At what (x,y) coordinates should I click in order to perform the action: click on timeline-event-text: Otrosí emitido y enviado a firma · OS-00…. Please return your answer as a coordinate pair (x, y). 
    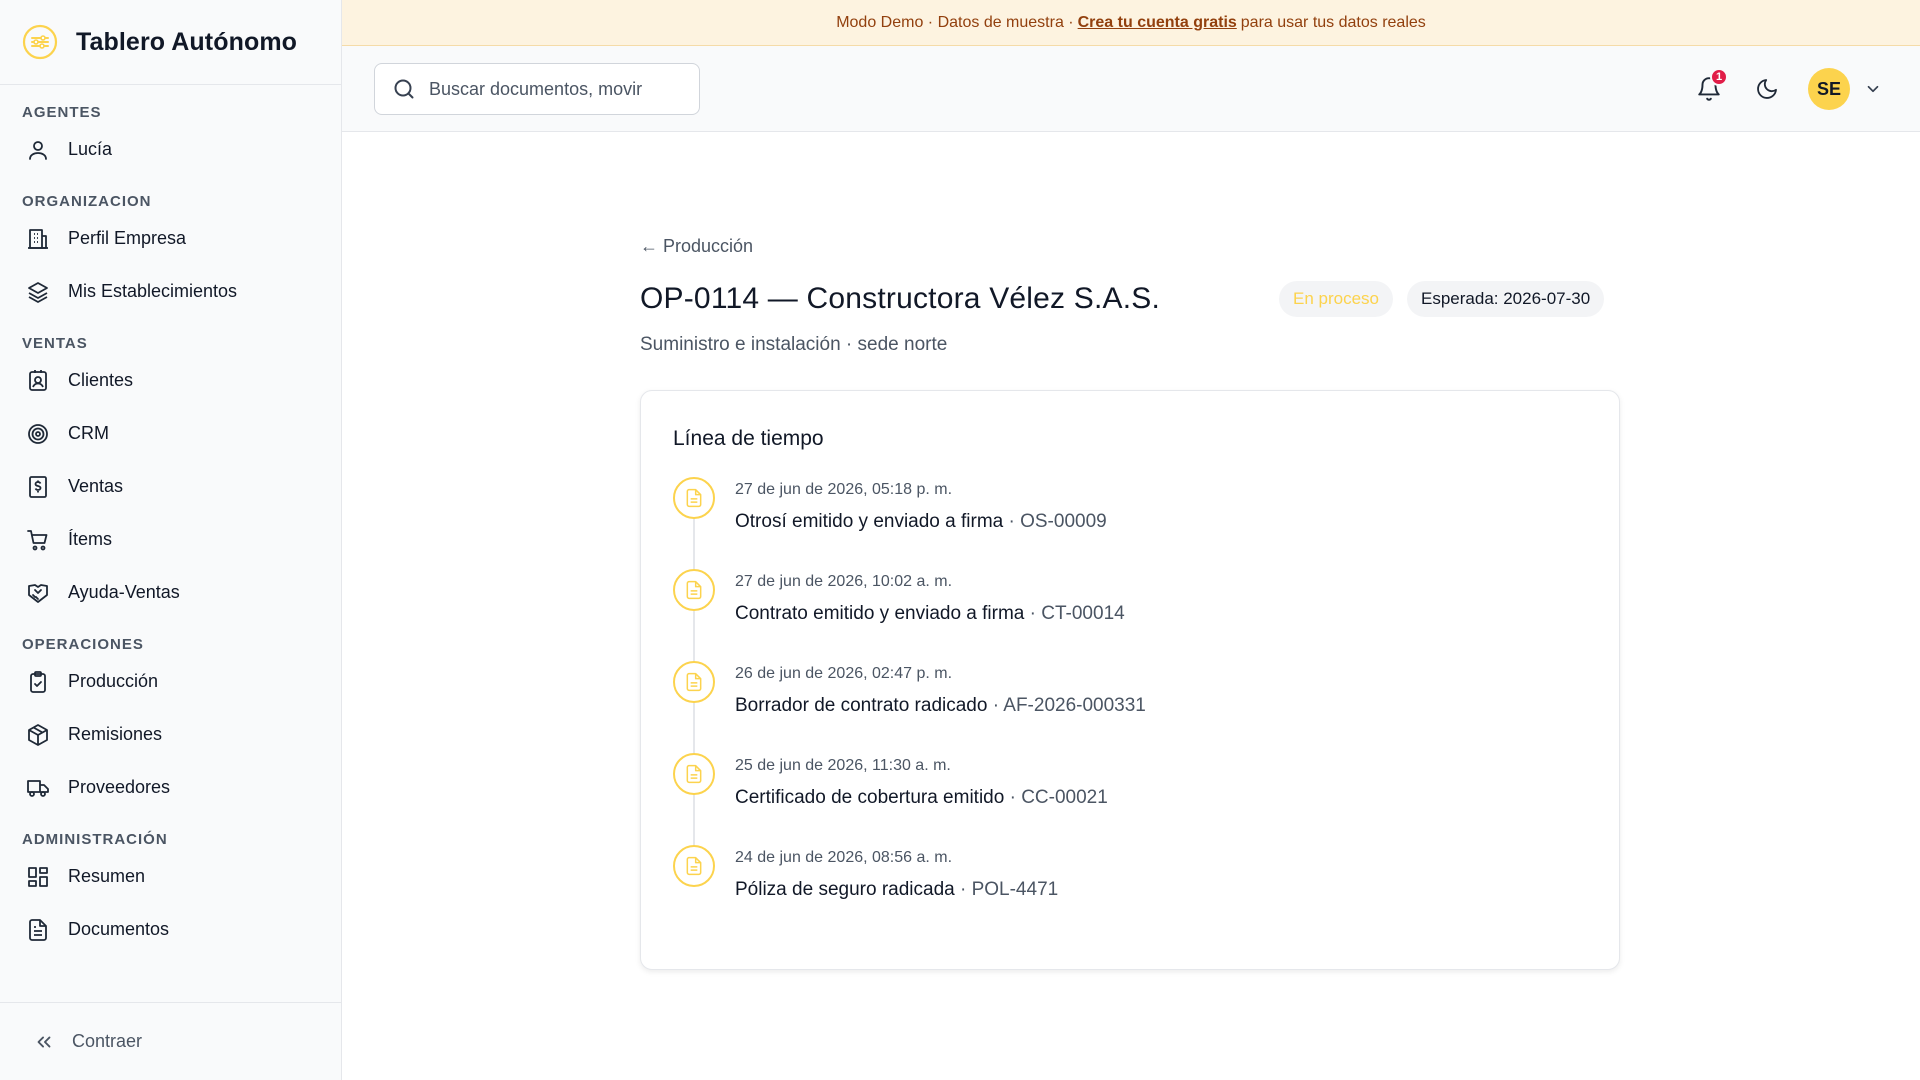
    Looking at the image, I should click on (921, 522).